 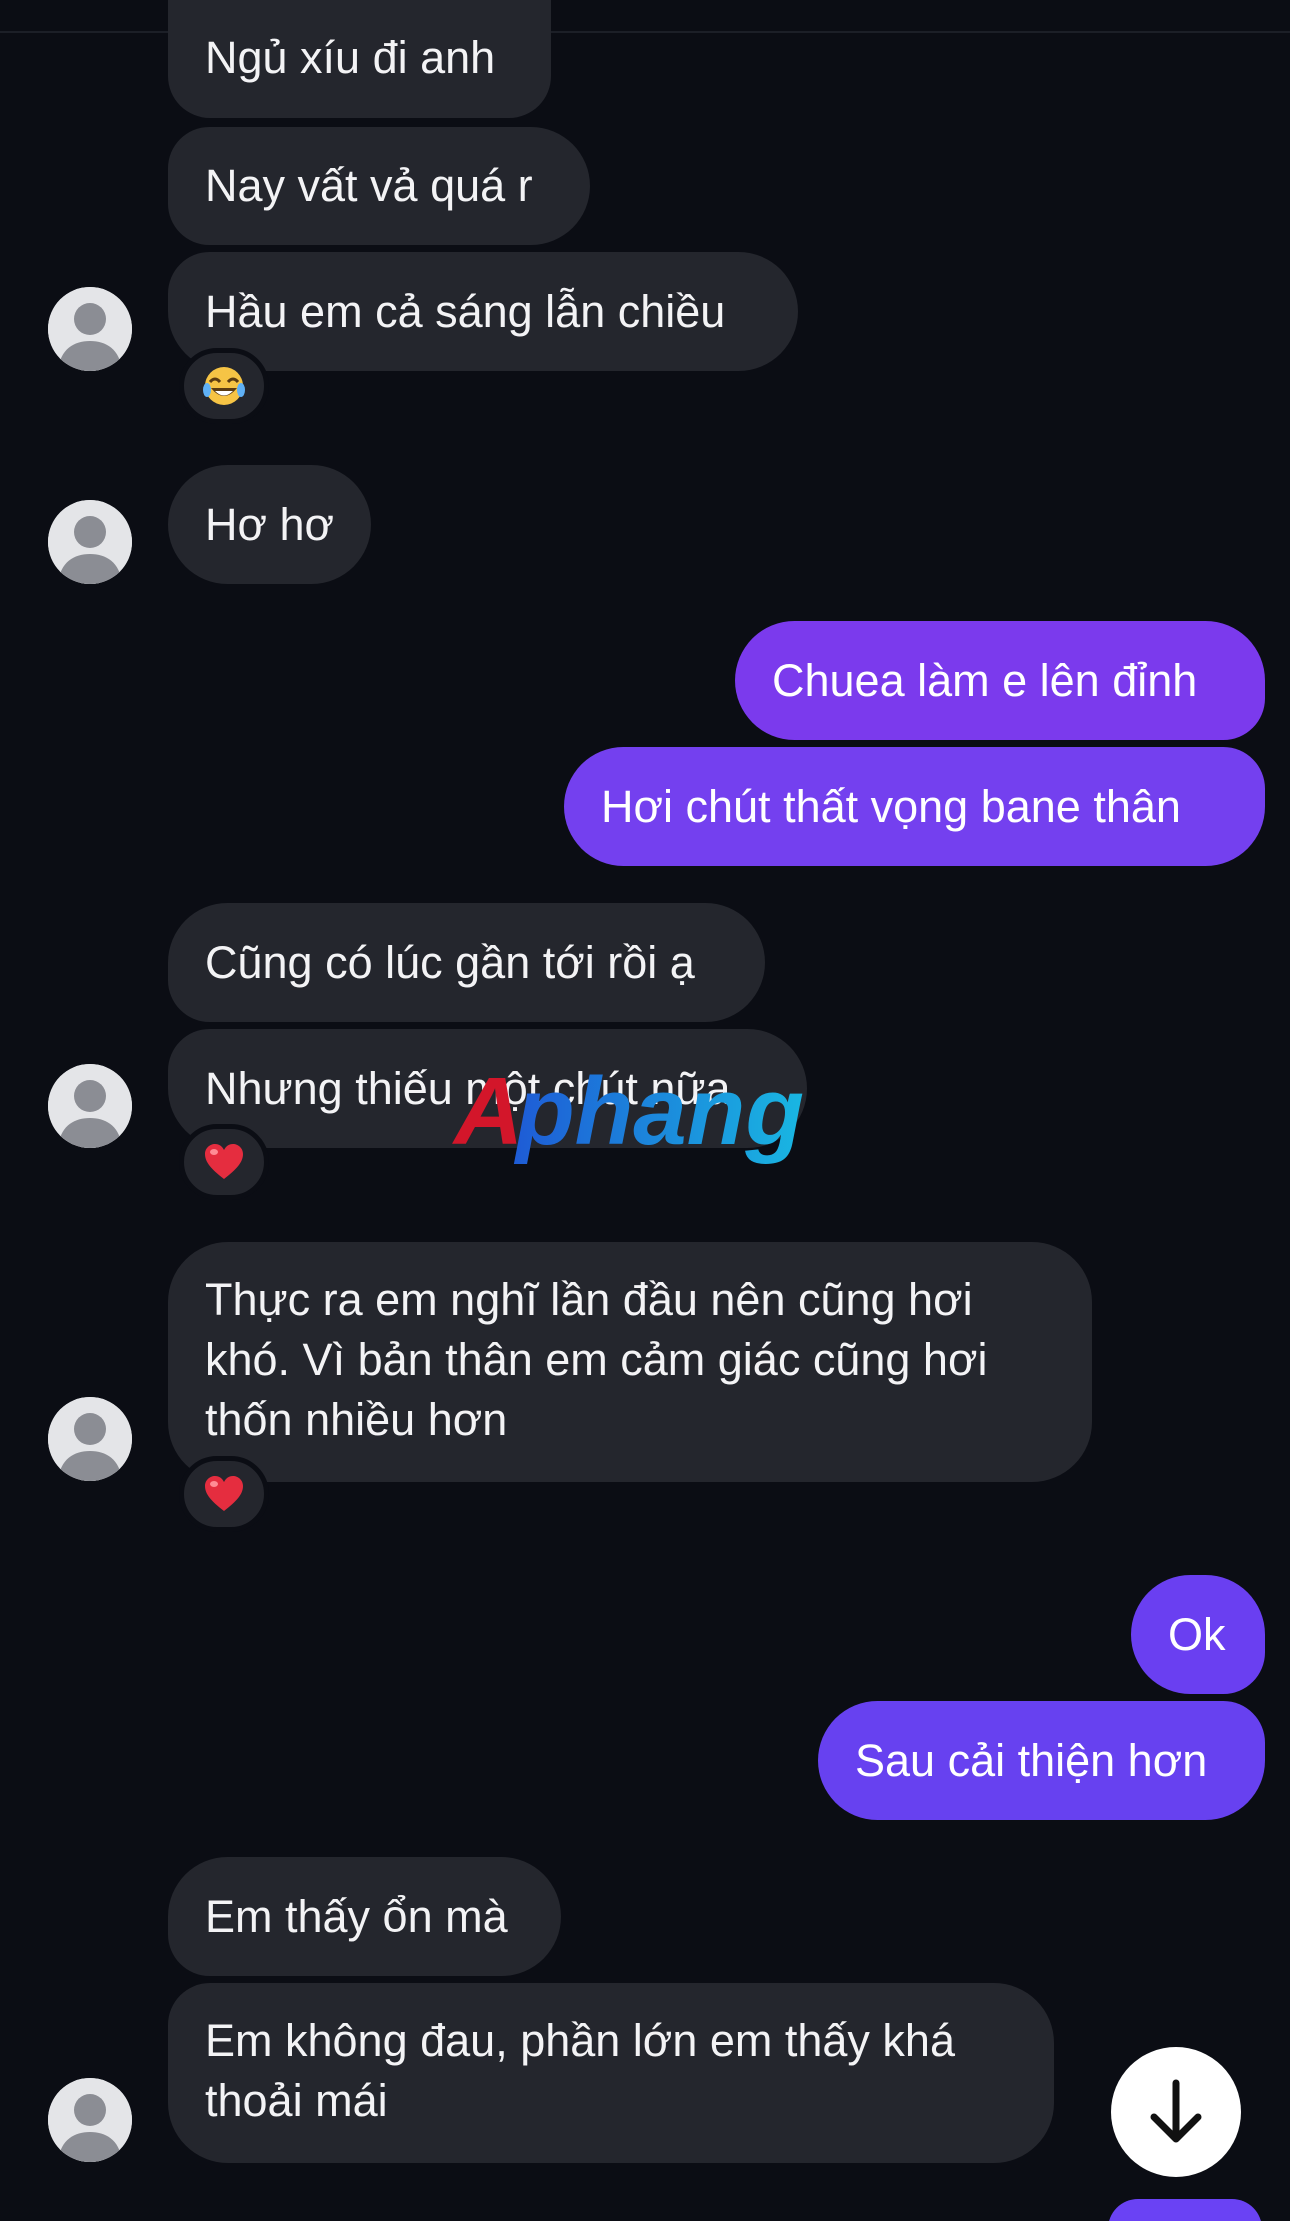 I want to click on watermark-letter-a: A, so click(x=487, y=1111).